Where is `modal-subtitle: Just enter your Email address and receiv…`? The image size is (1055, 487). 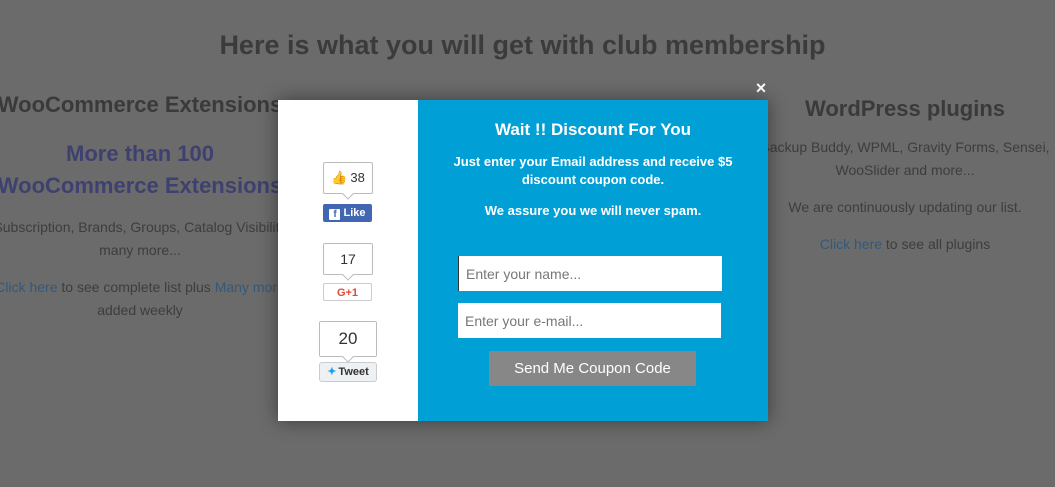 modal-subtitle: Just enter your Email address and receiv… is located at coordinates (593, 170).